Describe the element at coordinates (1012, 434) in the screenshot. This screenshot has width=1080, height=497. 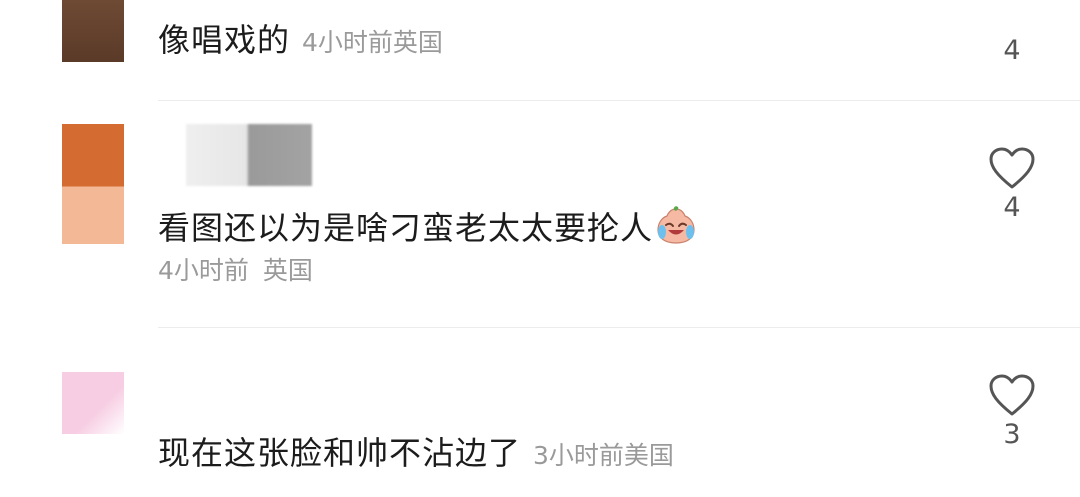
I see `like-count: 3` at that location.